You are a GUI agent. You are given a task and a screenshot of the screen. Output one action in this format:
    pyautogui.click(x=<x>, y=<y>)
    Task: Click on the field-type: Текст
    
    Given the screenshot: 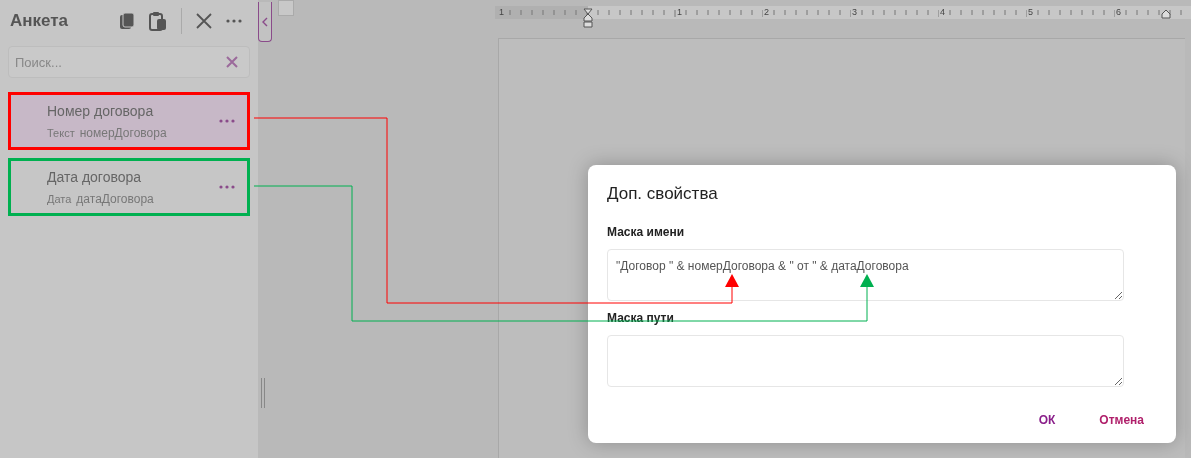 What is the action you would take?
    pyautogui.click(x=61, y=133)
    